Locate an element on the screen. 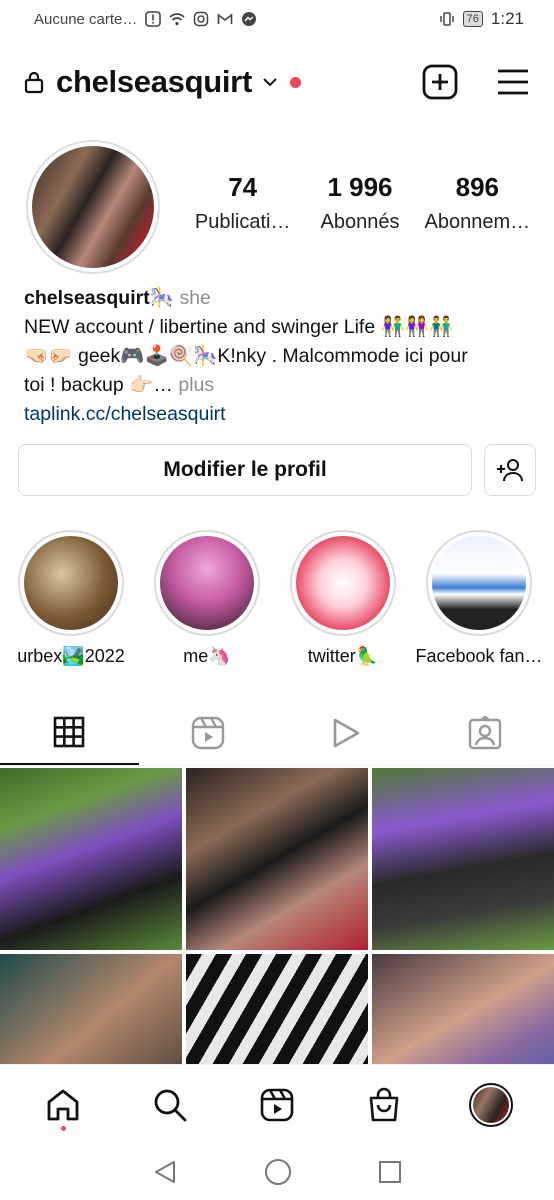  pronouns: she is located at coordinates (195, 298).